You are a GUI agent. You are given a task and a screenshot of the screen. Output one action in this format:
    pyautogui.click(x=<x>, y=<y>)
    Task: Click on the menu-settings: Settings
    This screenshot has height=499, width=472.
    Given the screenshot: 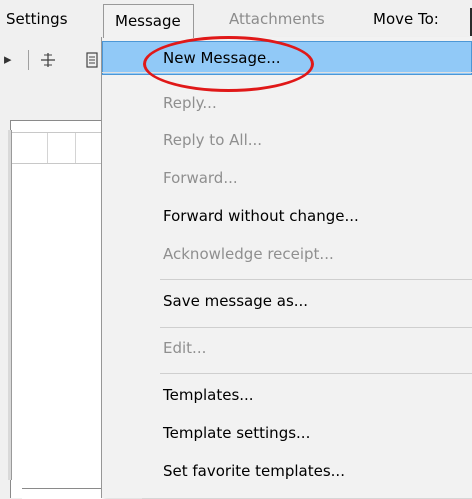 What is the action you would take?
    pyautogui.click(x=37, y=19)
    